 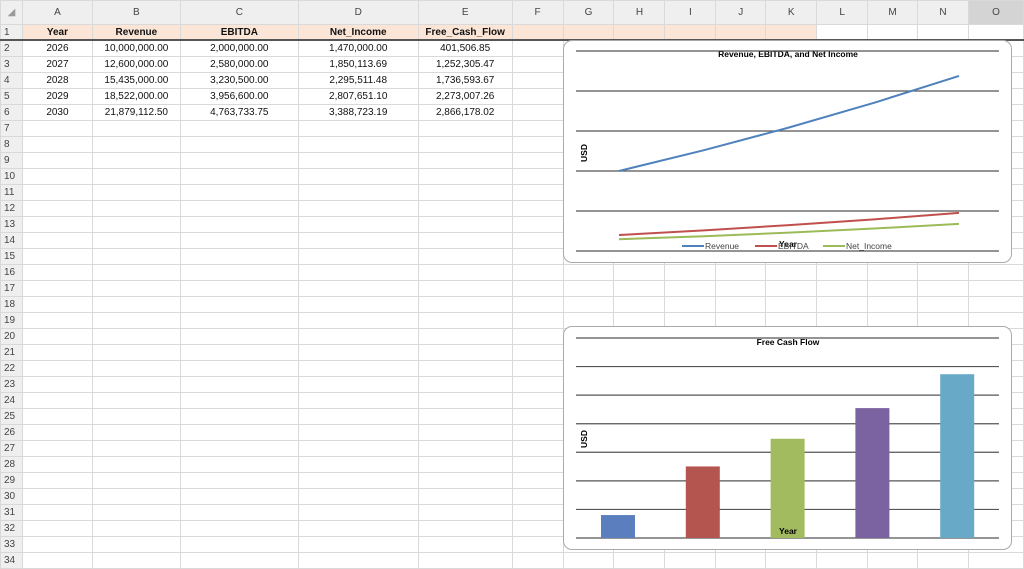 I want to click on row-header-24: 24, so click(x=11, y=400).